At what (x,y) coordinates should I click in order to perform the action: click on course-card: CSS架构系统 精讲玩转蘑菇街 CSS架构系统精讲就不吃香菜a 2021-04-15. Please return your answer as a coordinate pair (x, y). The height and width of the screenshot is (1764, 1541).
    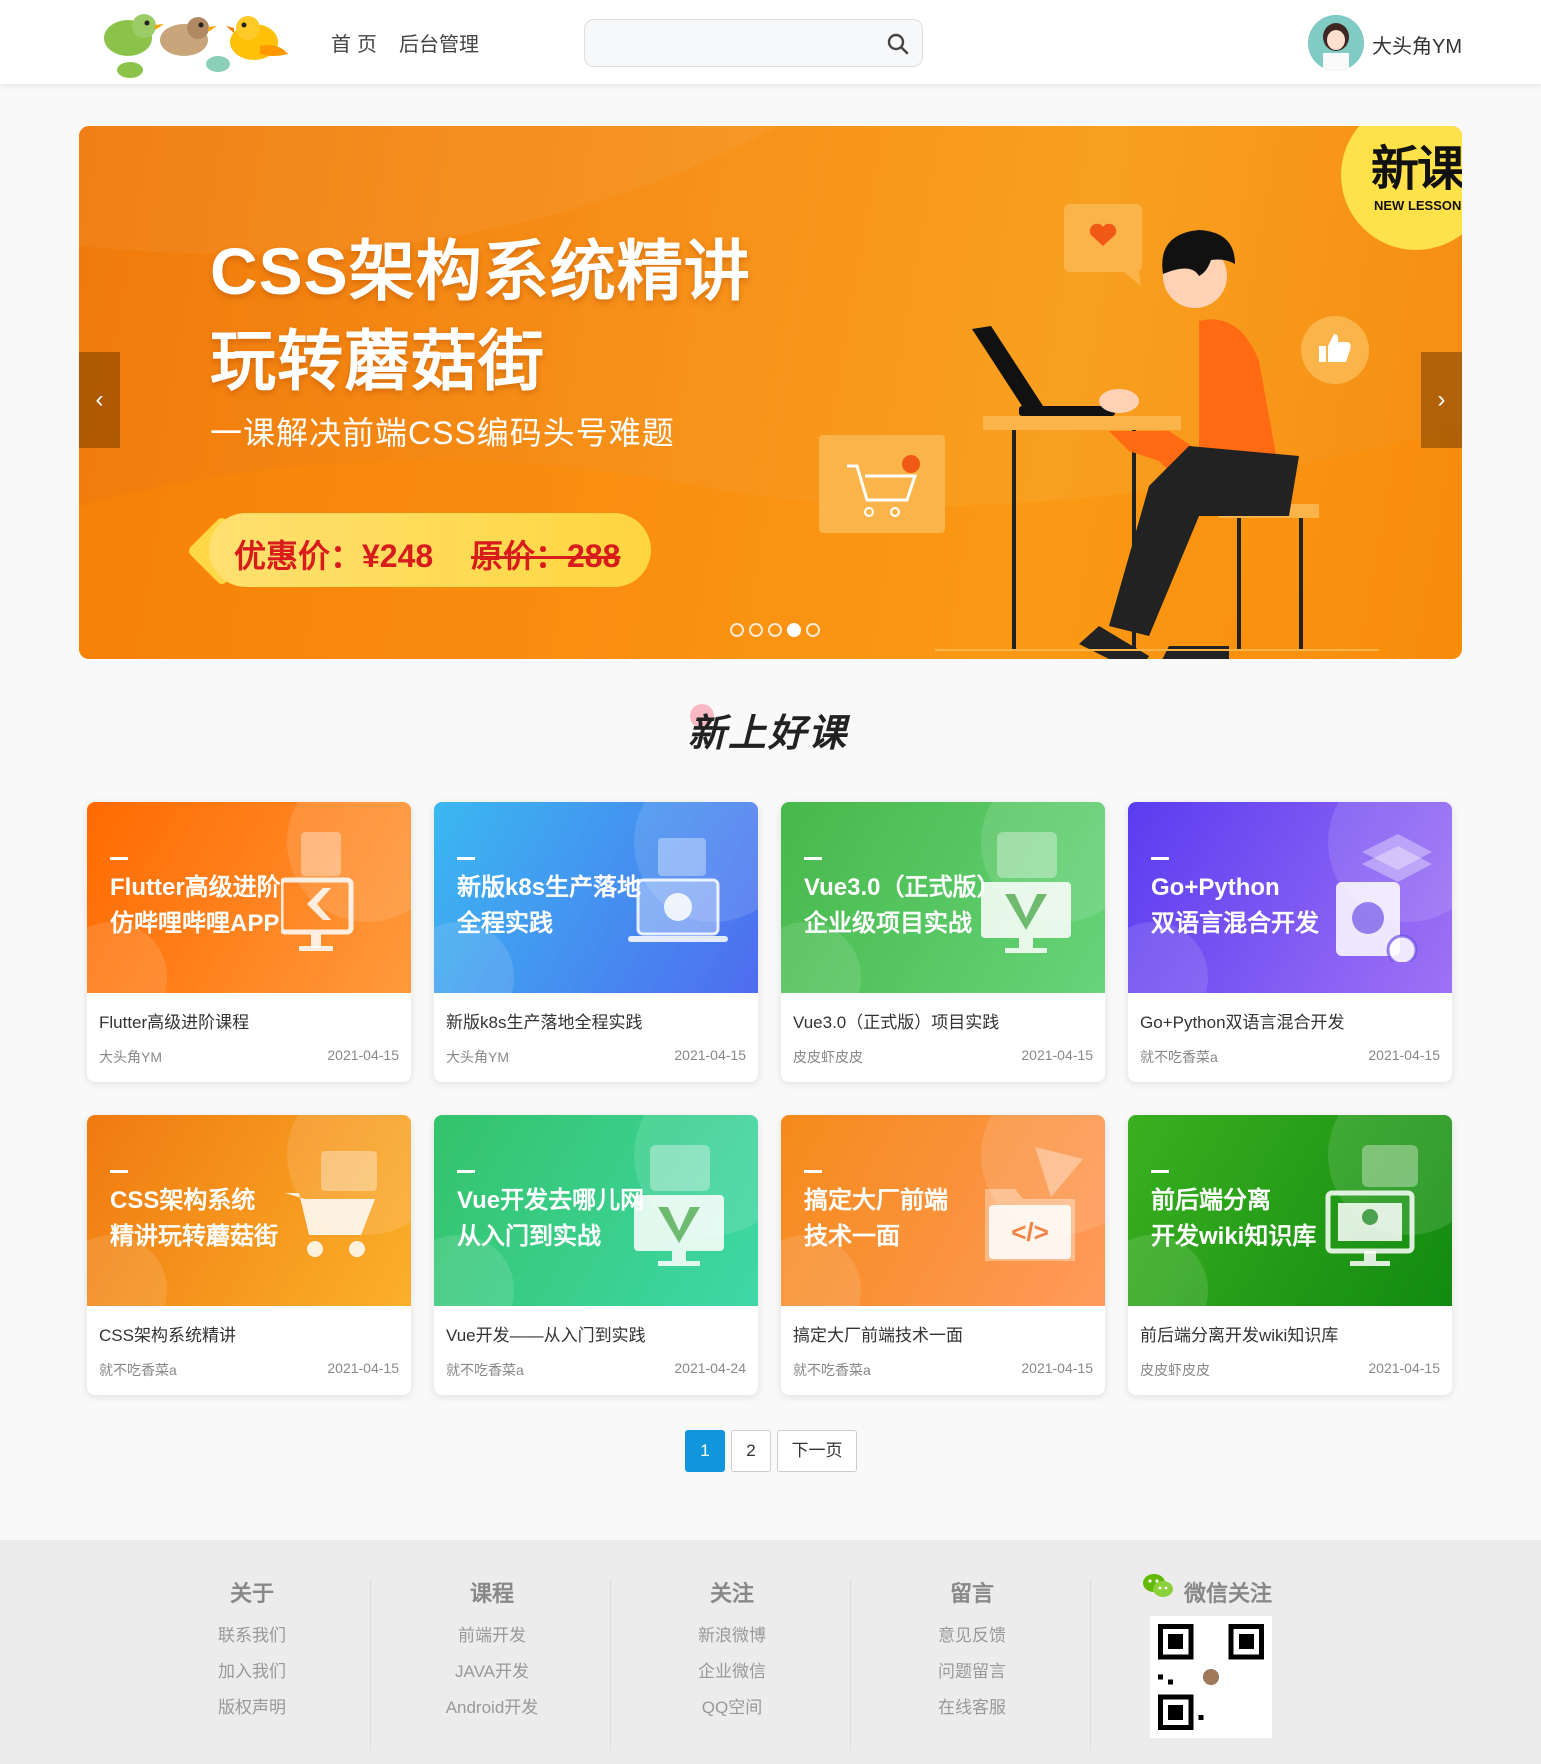
    Looking at the image, I should click on (249, 1255).